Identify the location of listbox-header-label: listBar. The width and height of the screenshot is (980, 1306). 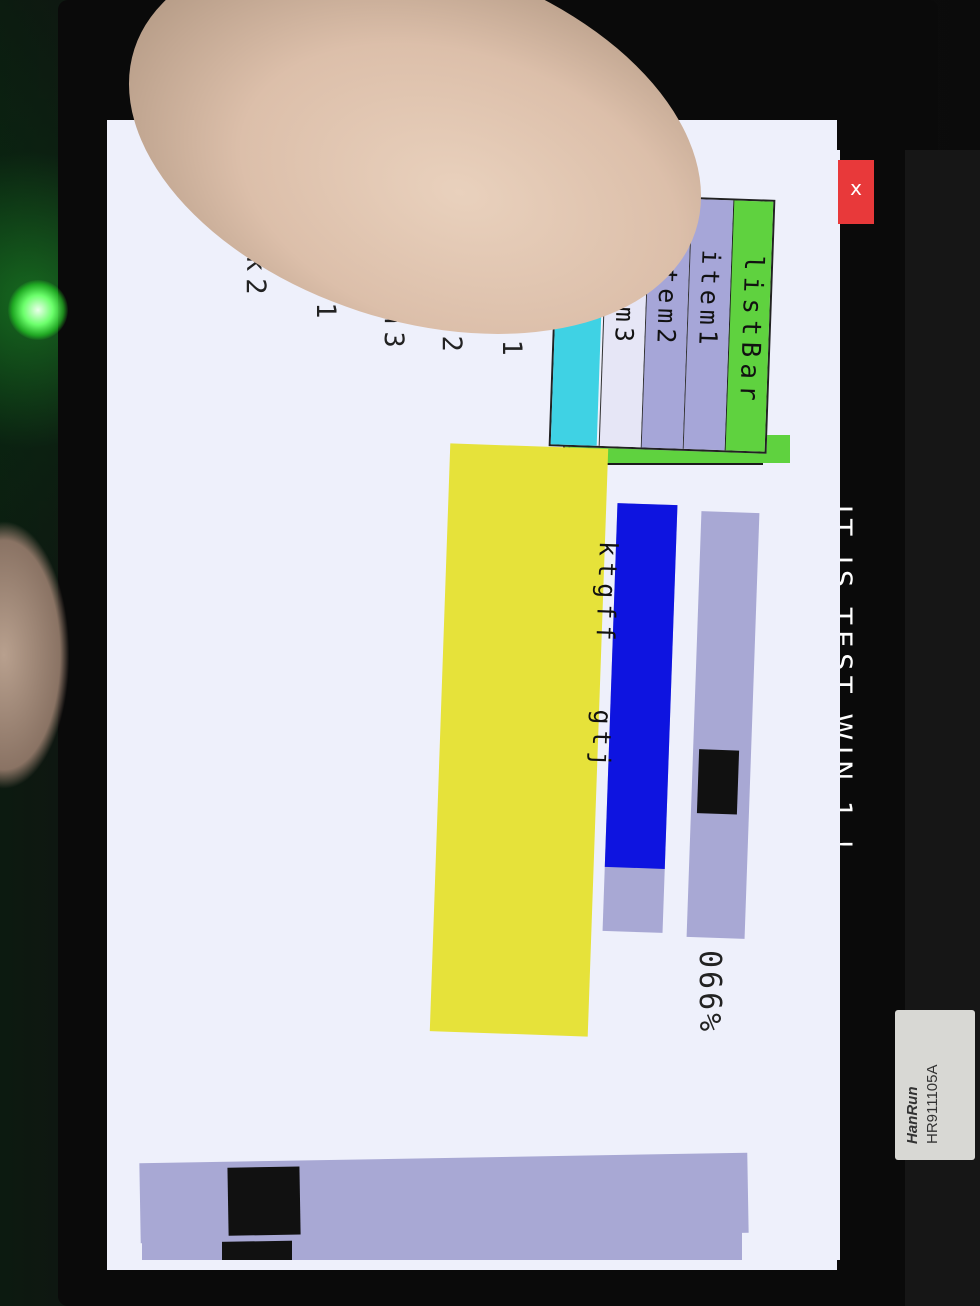
(751, 331).